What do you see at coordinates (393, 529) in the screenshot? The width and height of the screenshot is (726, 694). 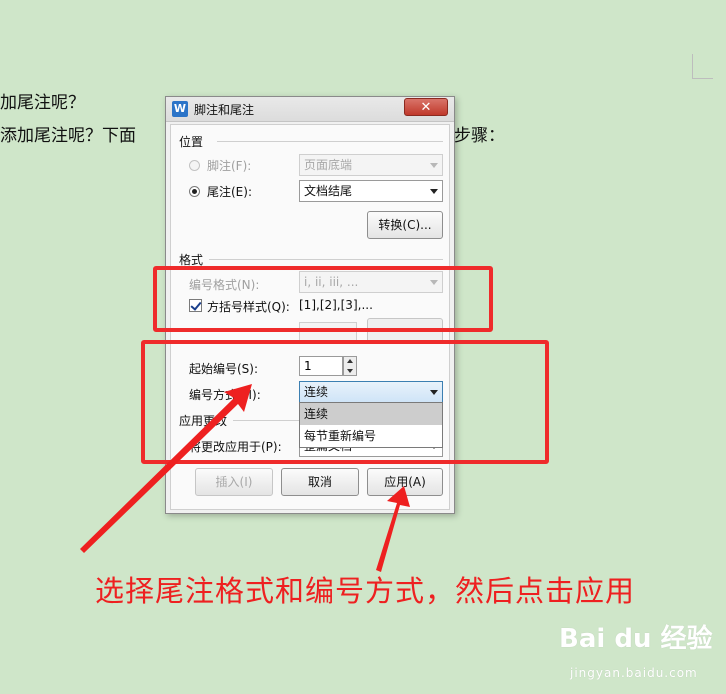 I see `arrow-right-icon` at bounding box center [393, 529].